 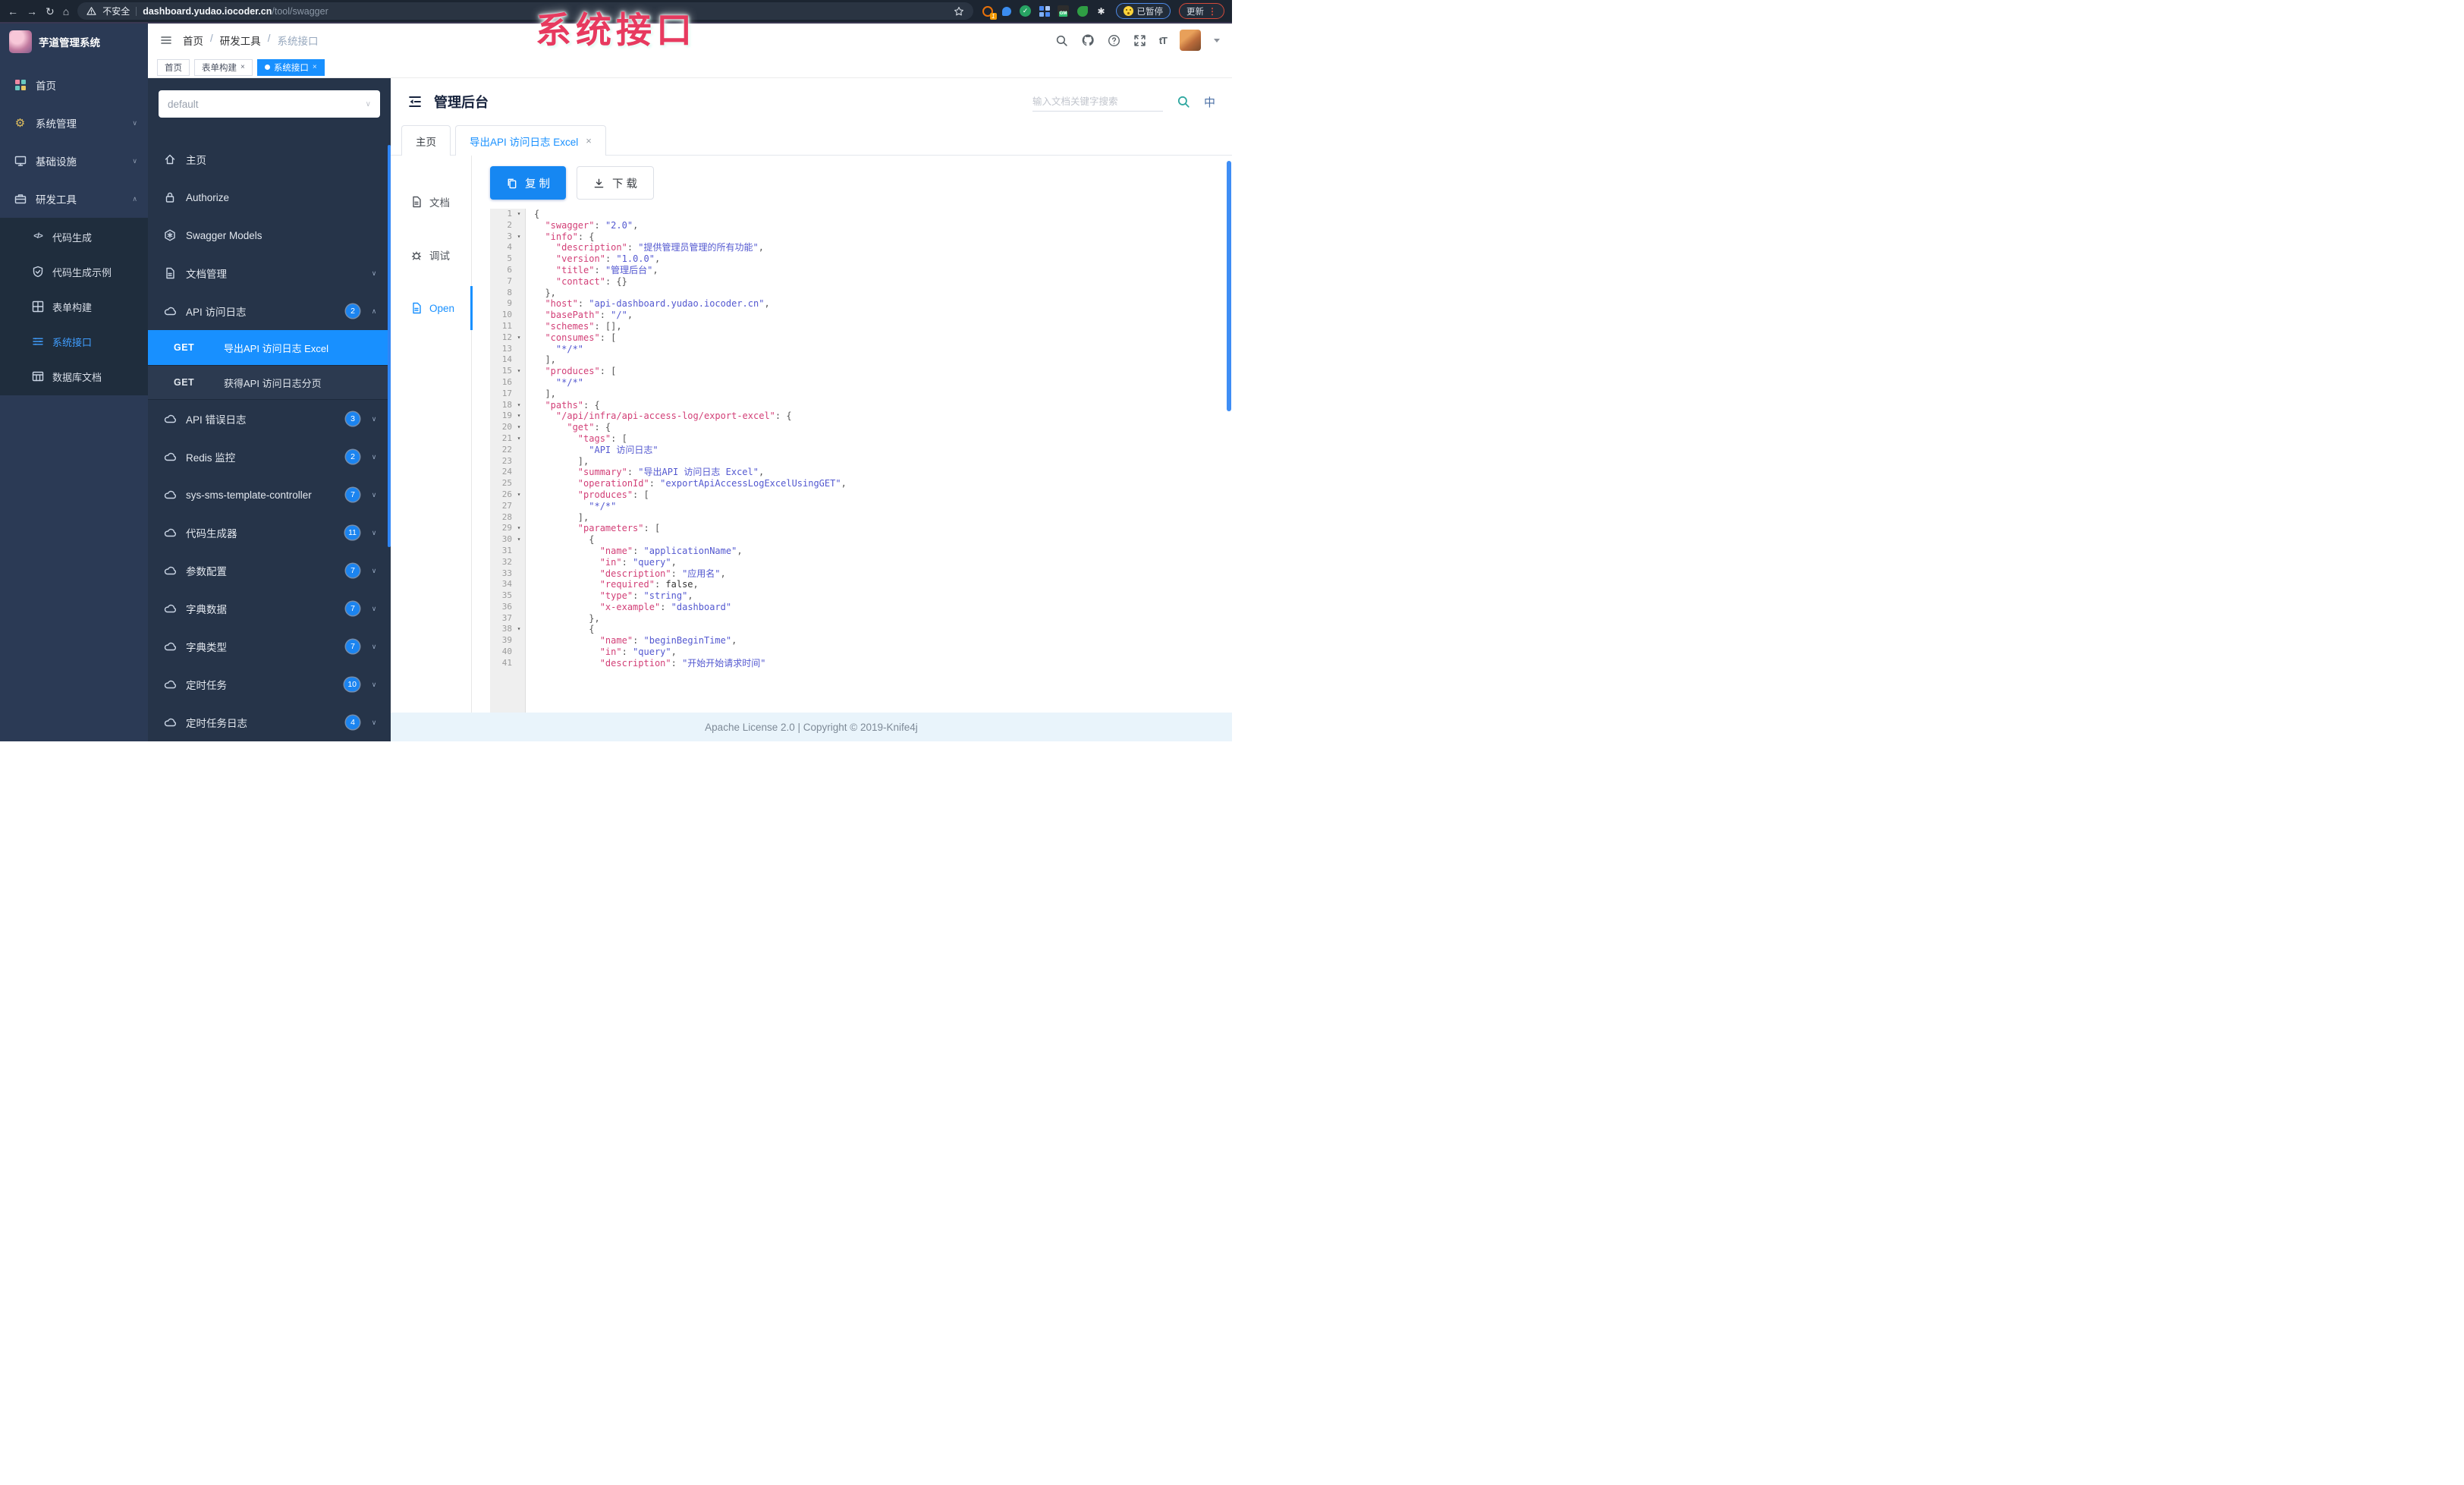 I want to click on swagger-item-param-config: 参数配置 7 ∨, so click(x=269, y=571).